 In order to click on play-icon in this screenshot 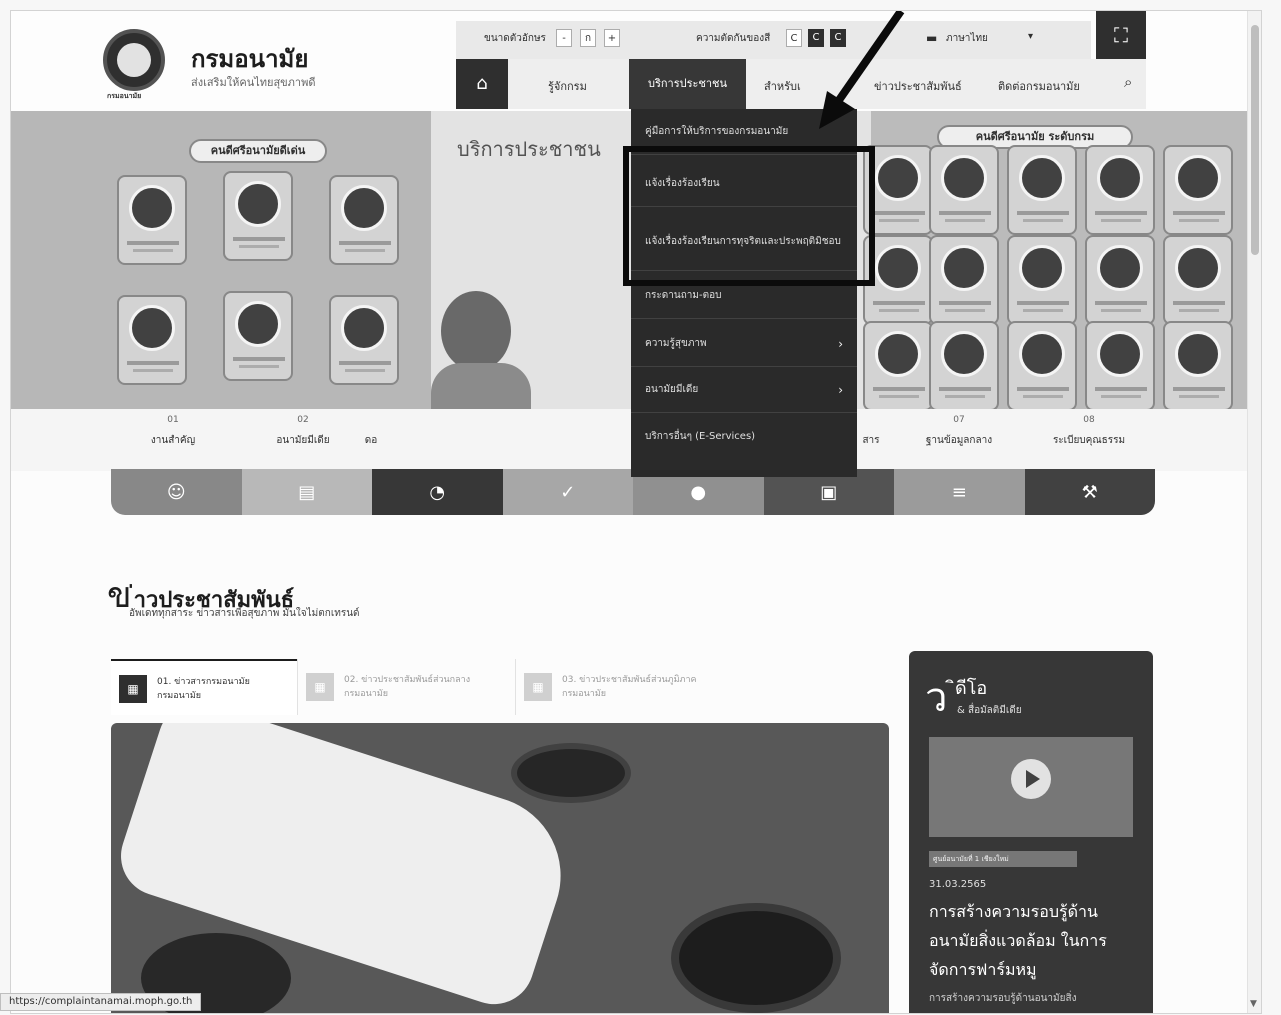, I will do `click(1031, 779)`.